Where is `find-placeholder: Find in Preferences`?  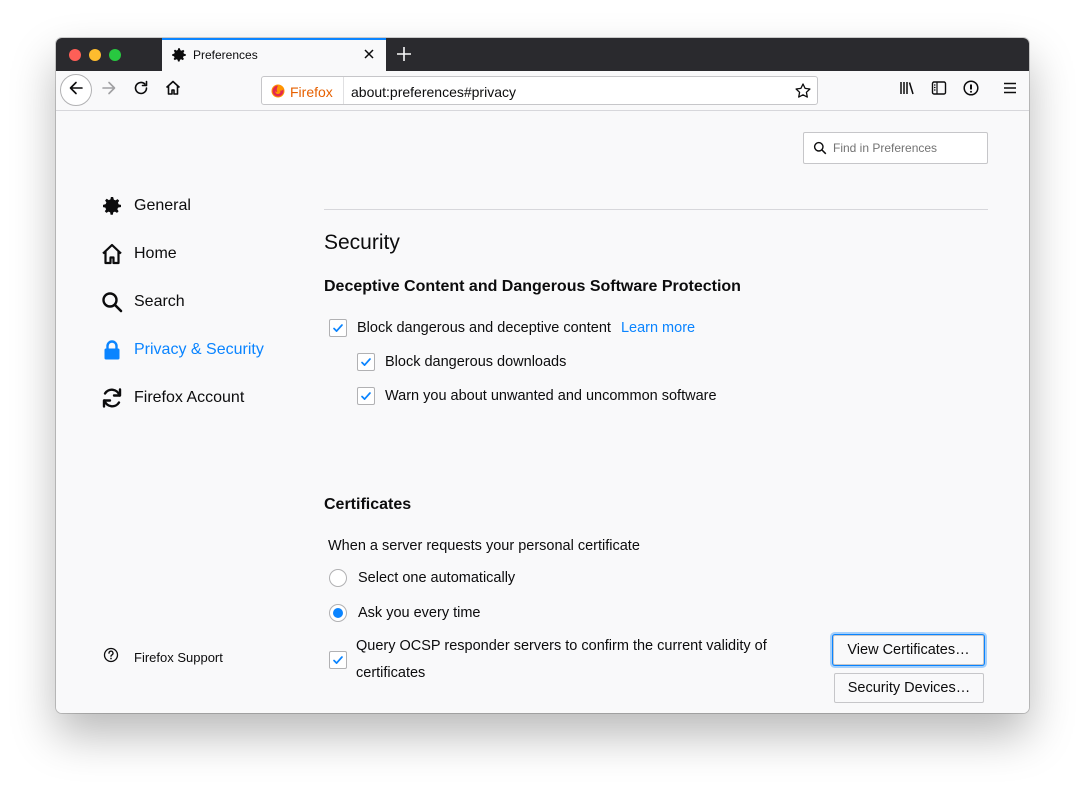 find-placeholder: Find in Preferences is located at coordinates (885, 148).